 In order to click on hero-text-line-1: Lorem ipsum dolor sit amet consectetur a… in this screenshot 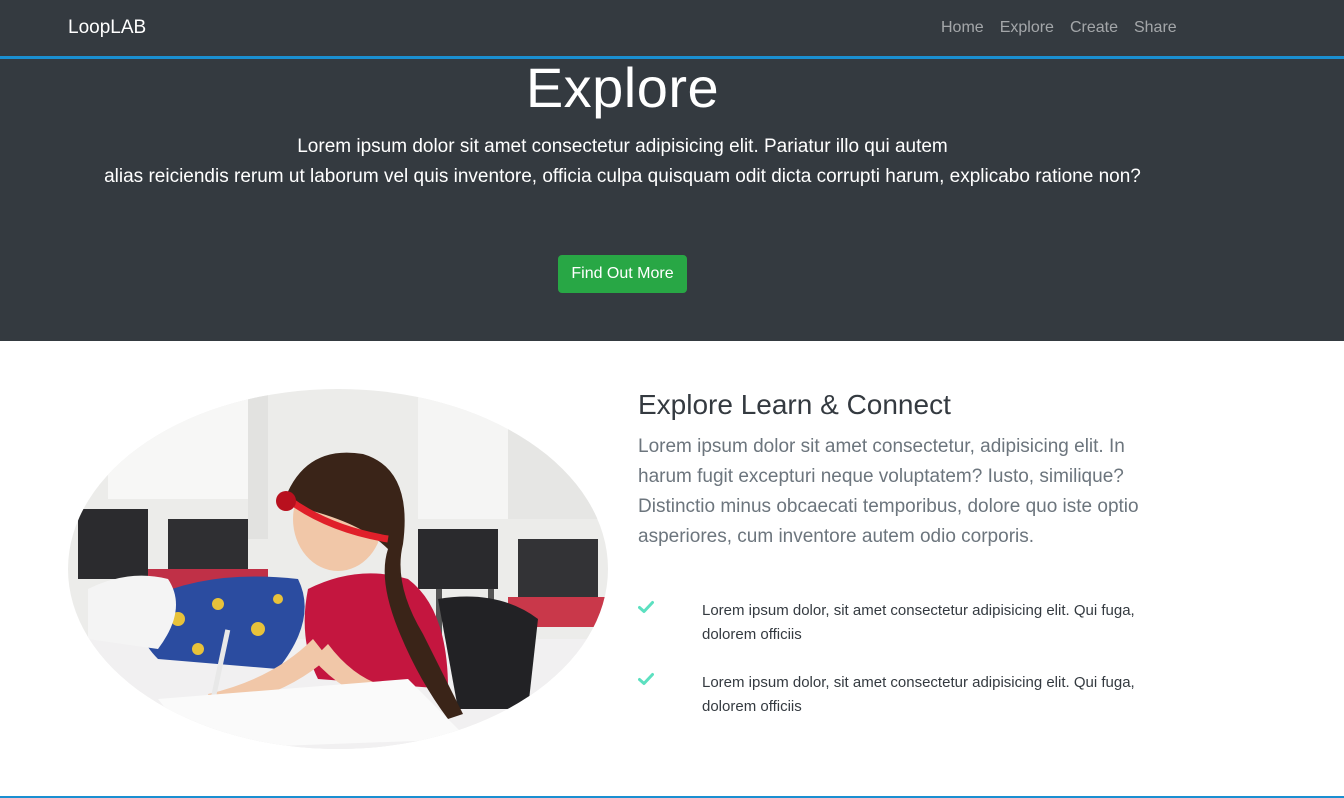, I will do `click(622, 146)`.